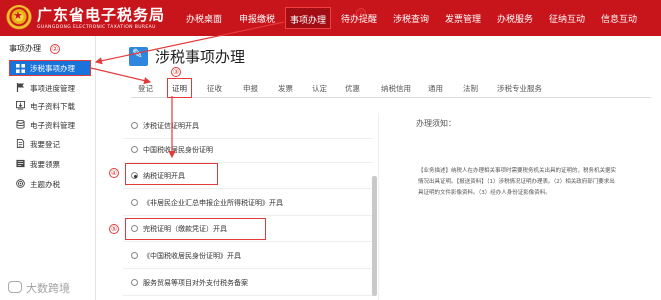 The height and width of the screenshot is (300, 661). I want to click on nav-tax-query: 涉税查询, so click(411, 18).